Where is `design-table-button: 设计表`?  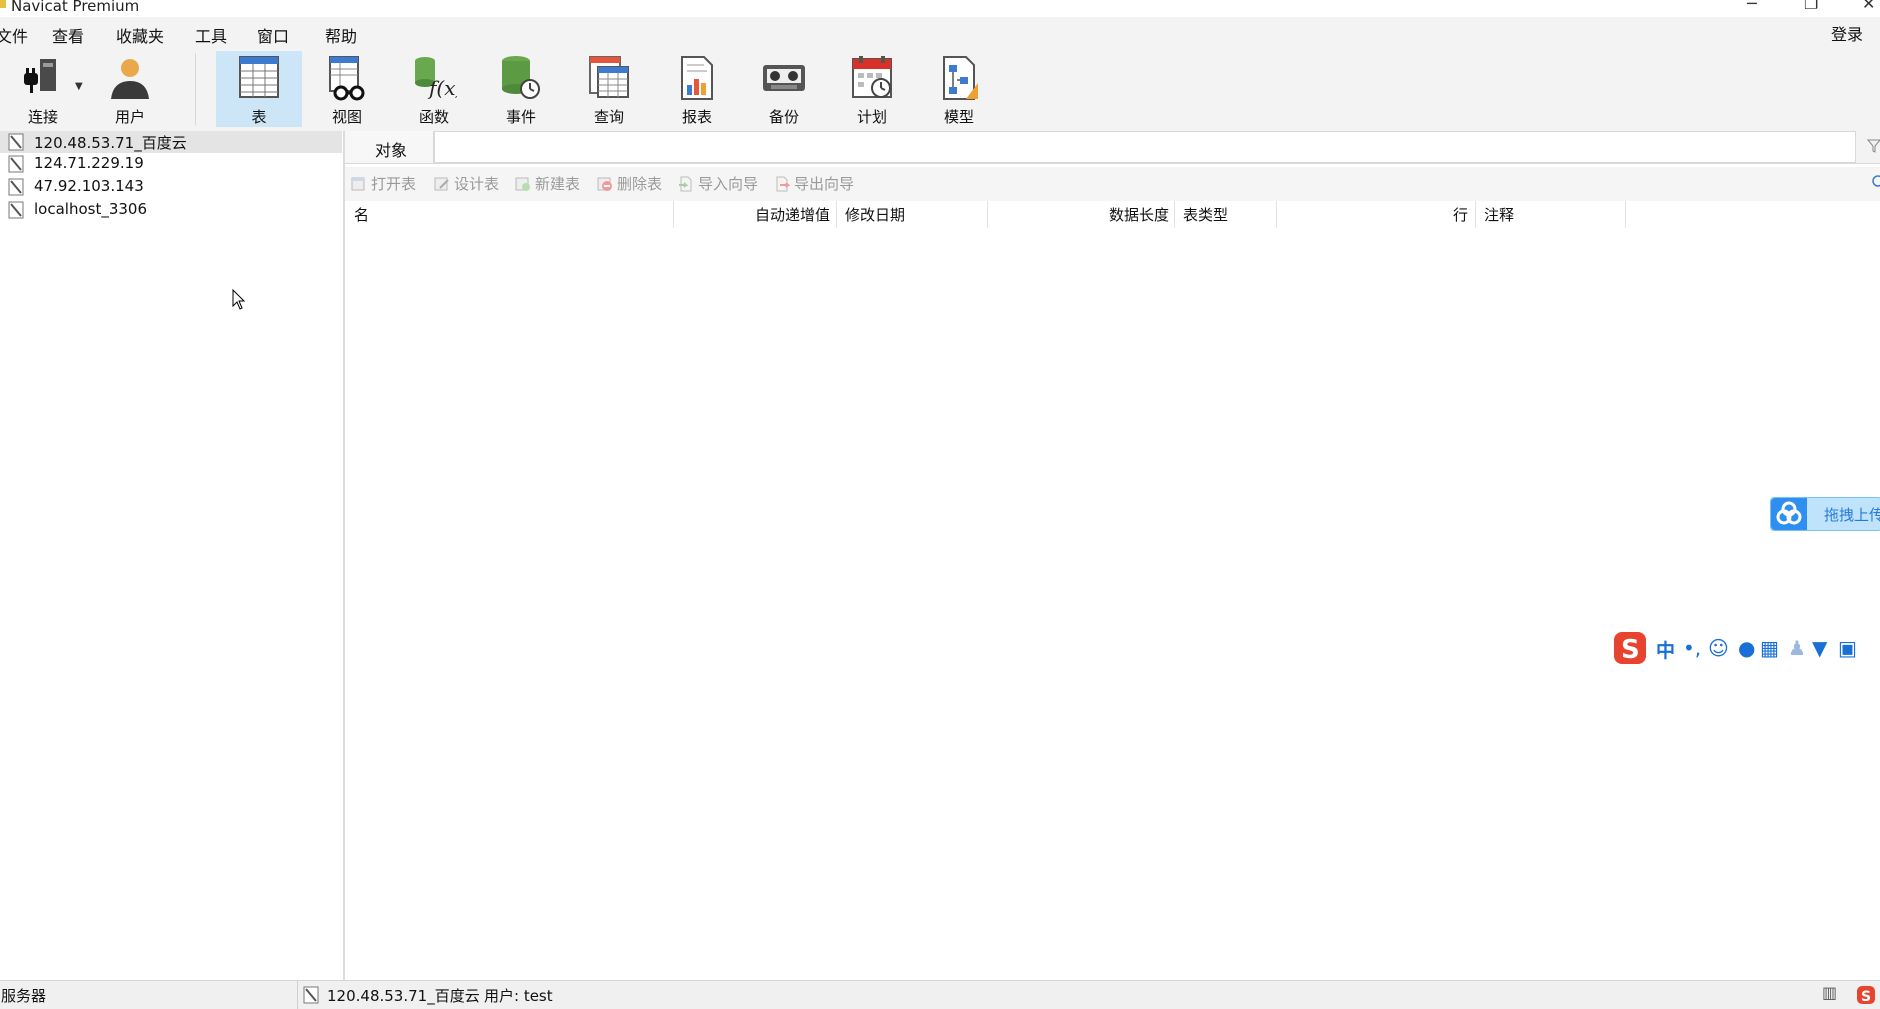
design-table-button: 设计表 is located at coordinates (466, 183).